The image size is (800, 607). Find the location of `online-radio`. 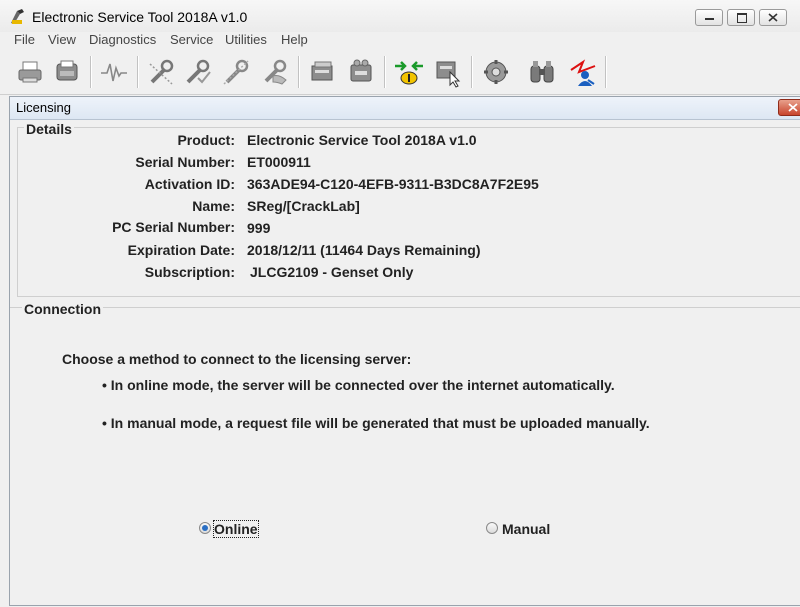

online-radio is located at coordinates (205, 528).